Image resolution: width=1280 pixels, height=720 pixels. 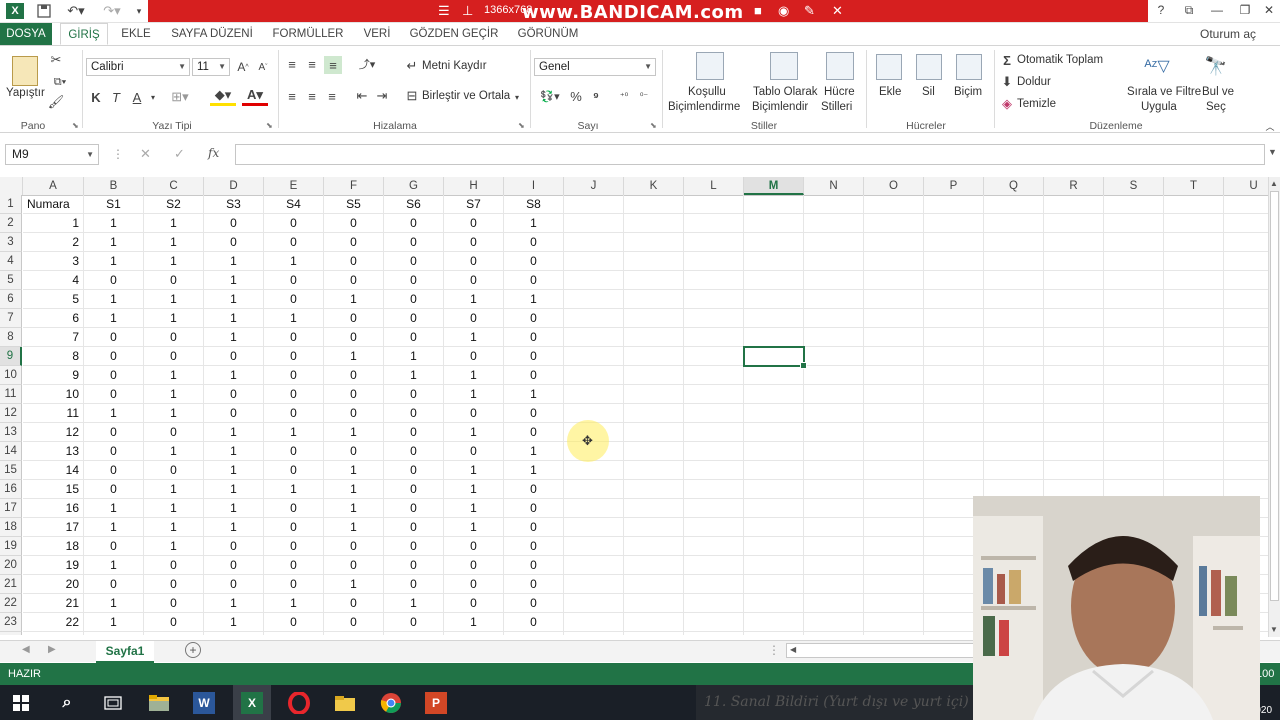 What do you see at coordinates (594, 546) in the screenshot?
I see `cell-j19` at bounding box center [594, 546].